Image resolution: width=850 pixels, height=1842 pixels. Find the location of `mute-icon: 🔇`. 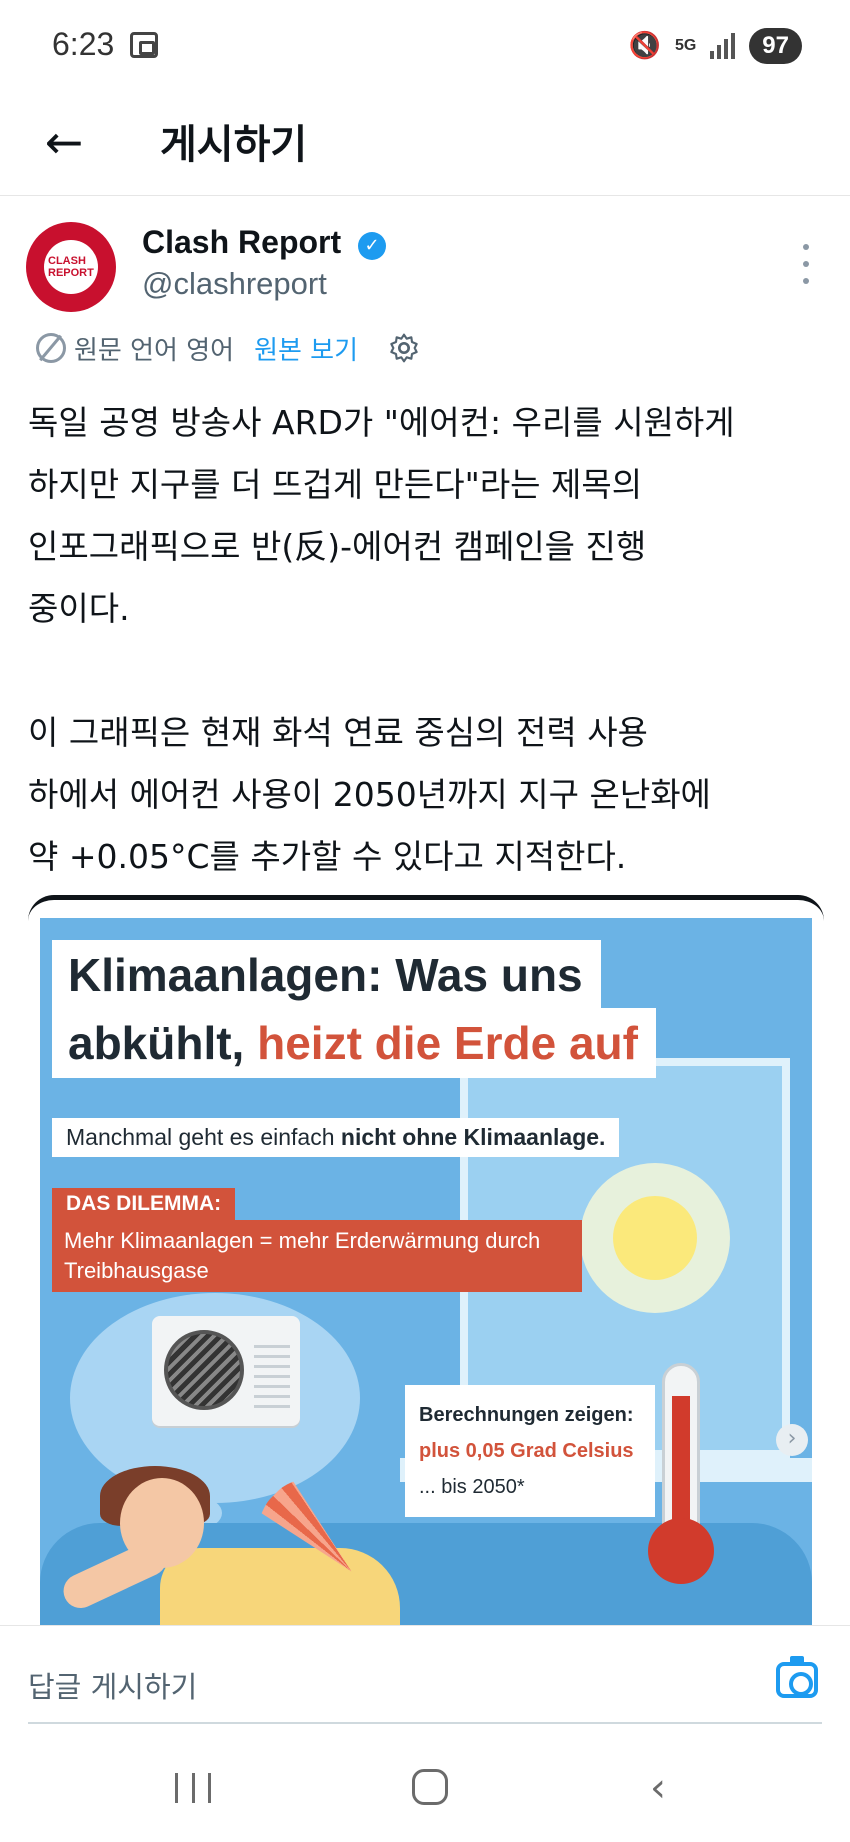

mute-icon: 🔇 is located at coordinates (644, 46).